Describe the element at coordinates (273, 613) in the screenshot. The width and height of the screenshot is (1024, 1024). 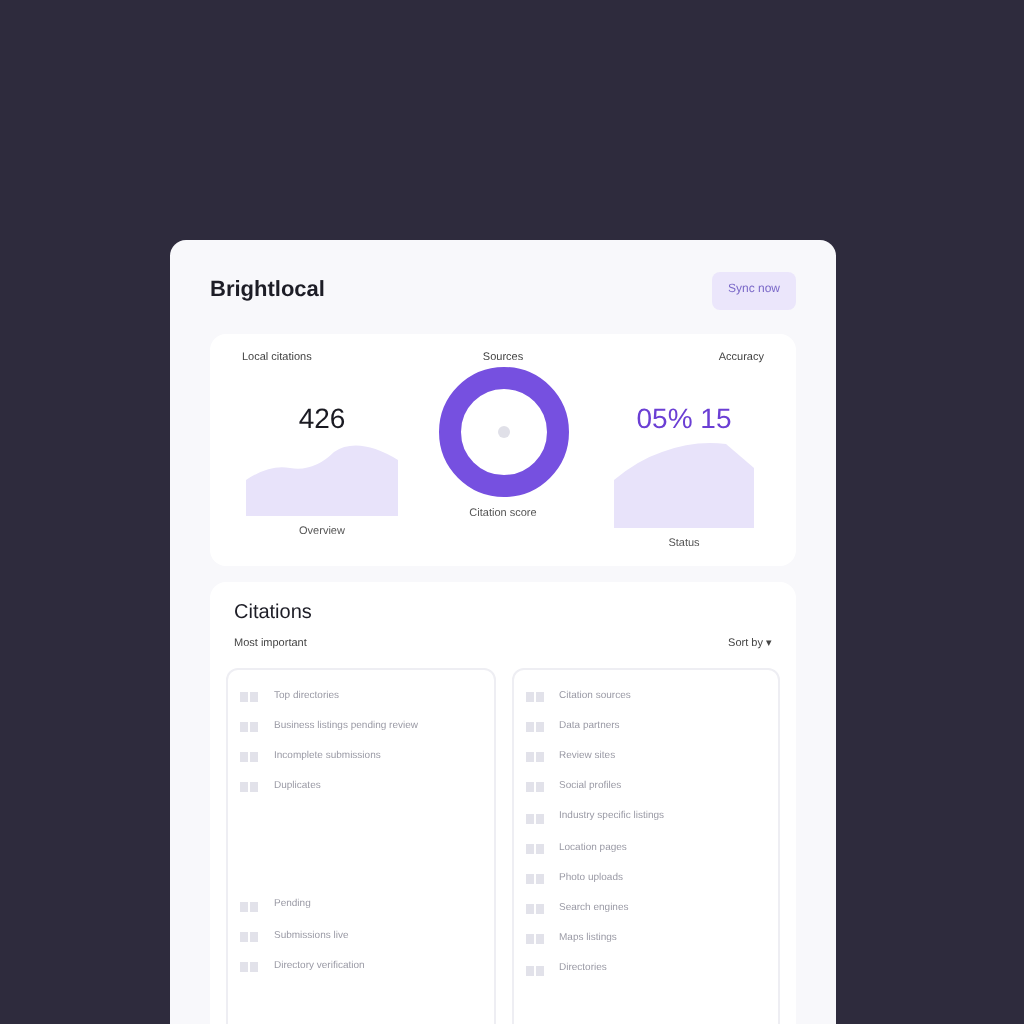
I see `section-title: Citations` at that location.